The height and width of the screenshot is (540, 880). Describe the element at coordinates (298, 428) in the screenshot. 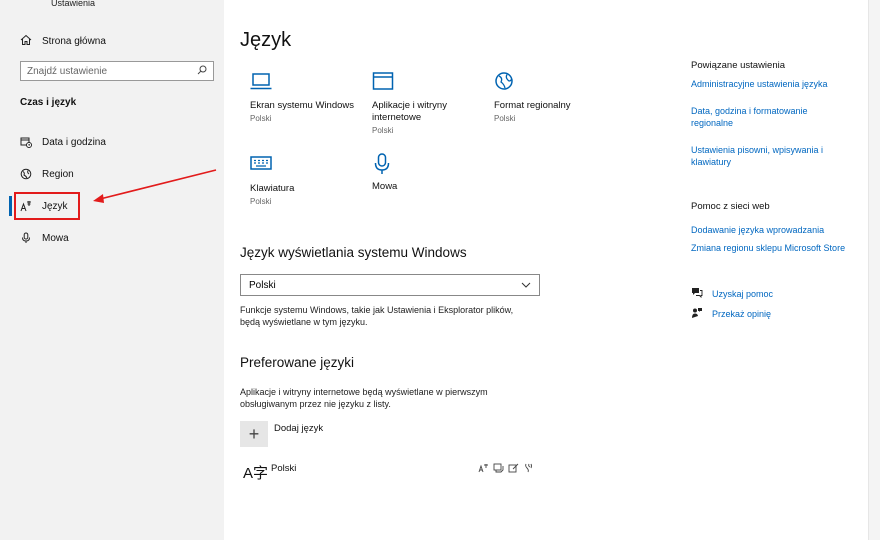

I see `add-language-label: Dodaj język` at that location.